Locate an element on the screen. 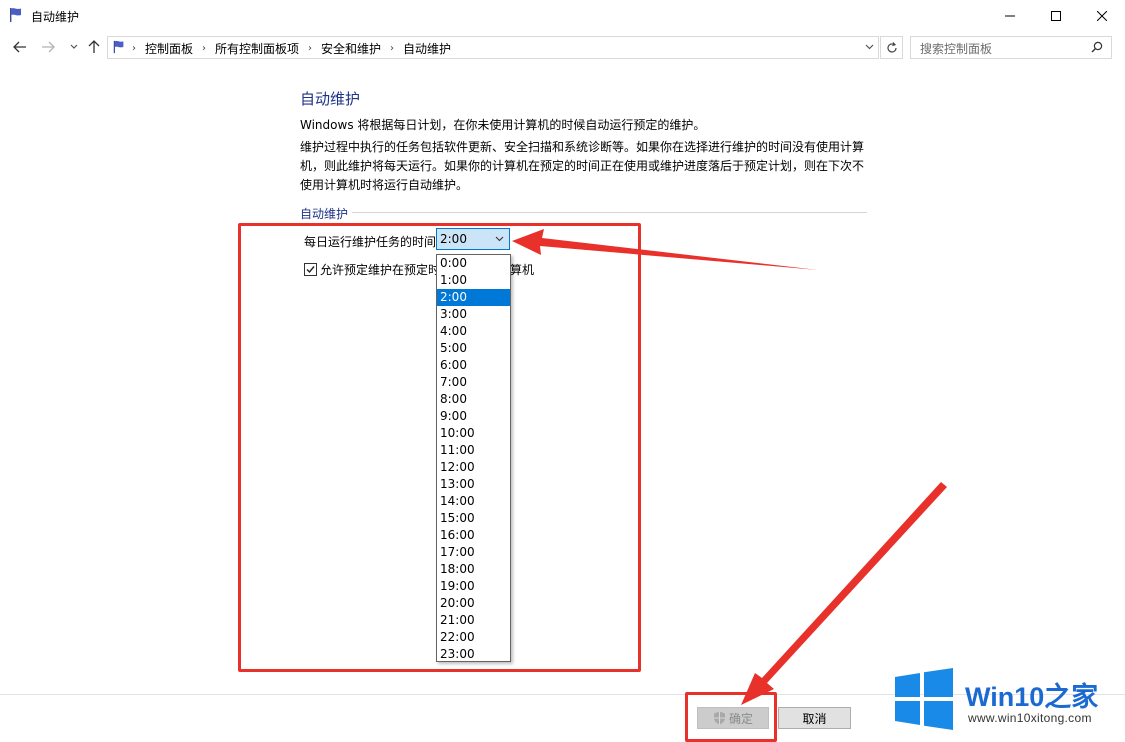 The image size is (1125, 742). arrow-up-icon is located at coordinates (94, 46).